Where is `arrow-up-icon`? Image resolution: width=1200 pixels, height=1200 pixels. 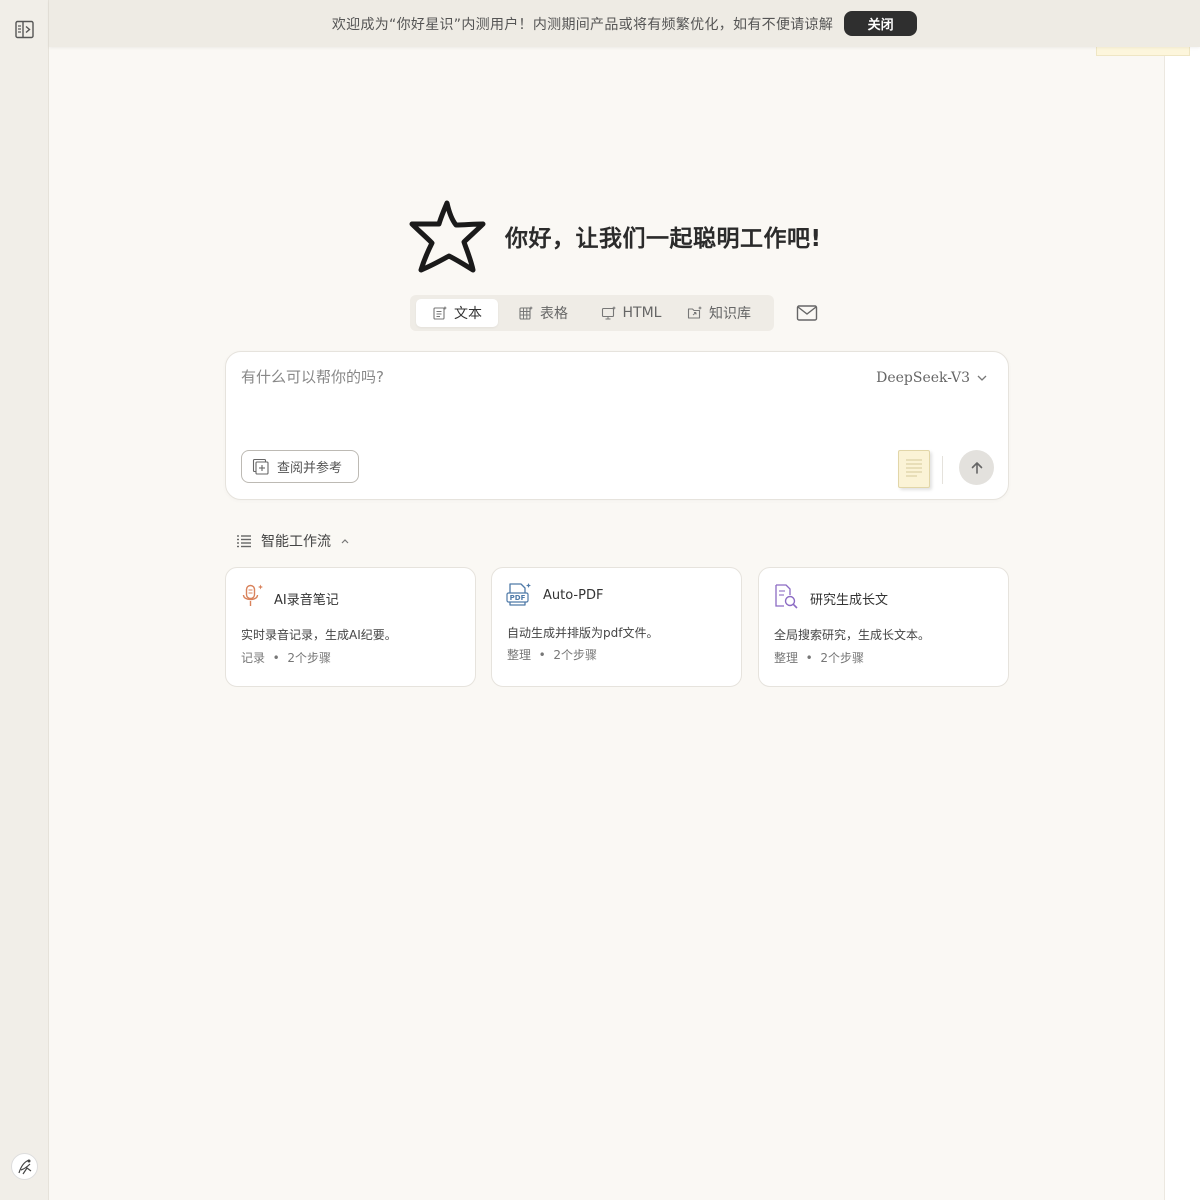 arrow-up-icon is located at coordinates (976, 467).